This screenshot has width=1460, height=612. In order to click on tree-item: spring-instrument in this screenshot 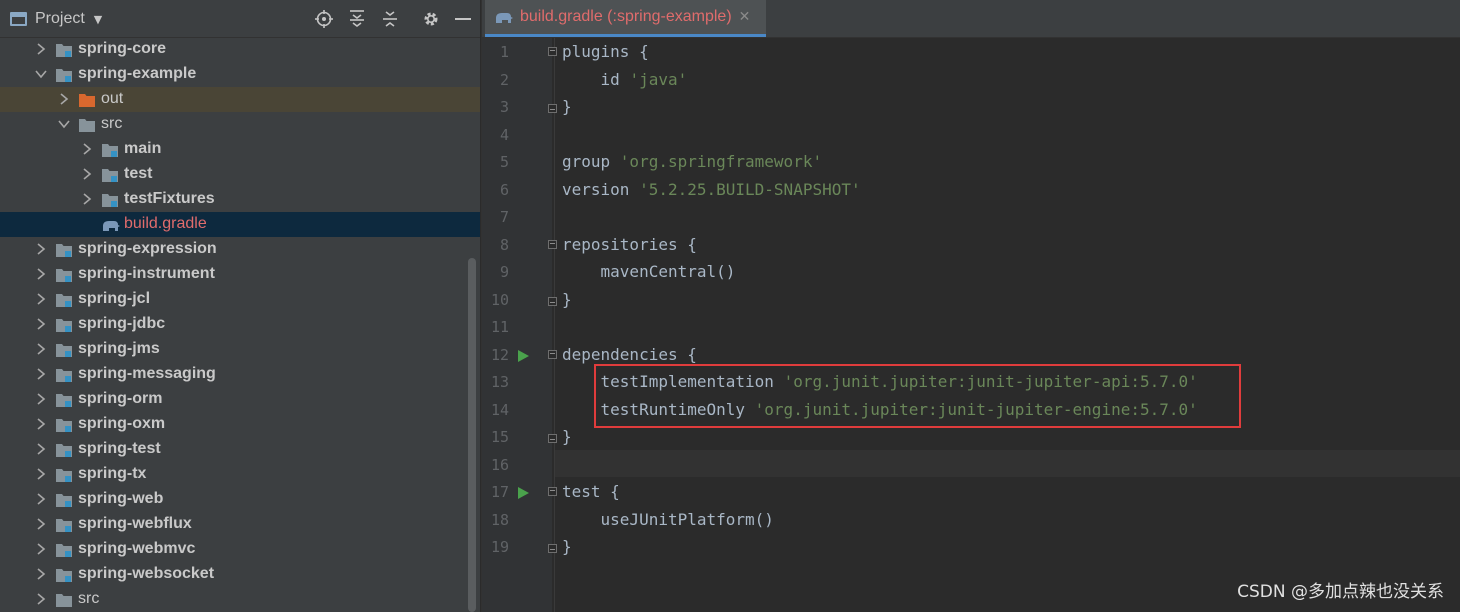, I will do `click(240, 274)`.